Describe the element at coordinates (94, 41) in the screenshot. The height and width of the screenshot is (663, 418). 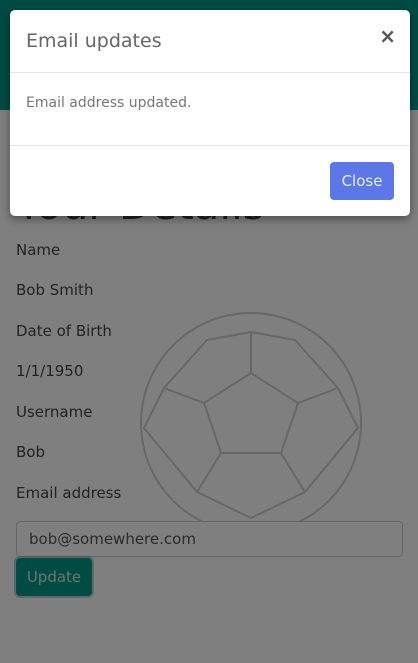
I see `modal-title: Email updates` at that location.